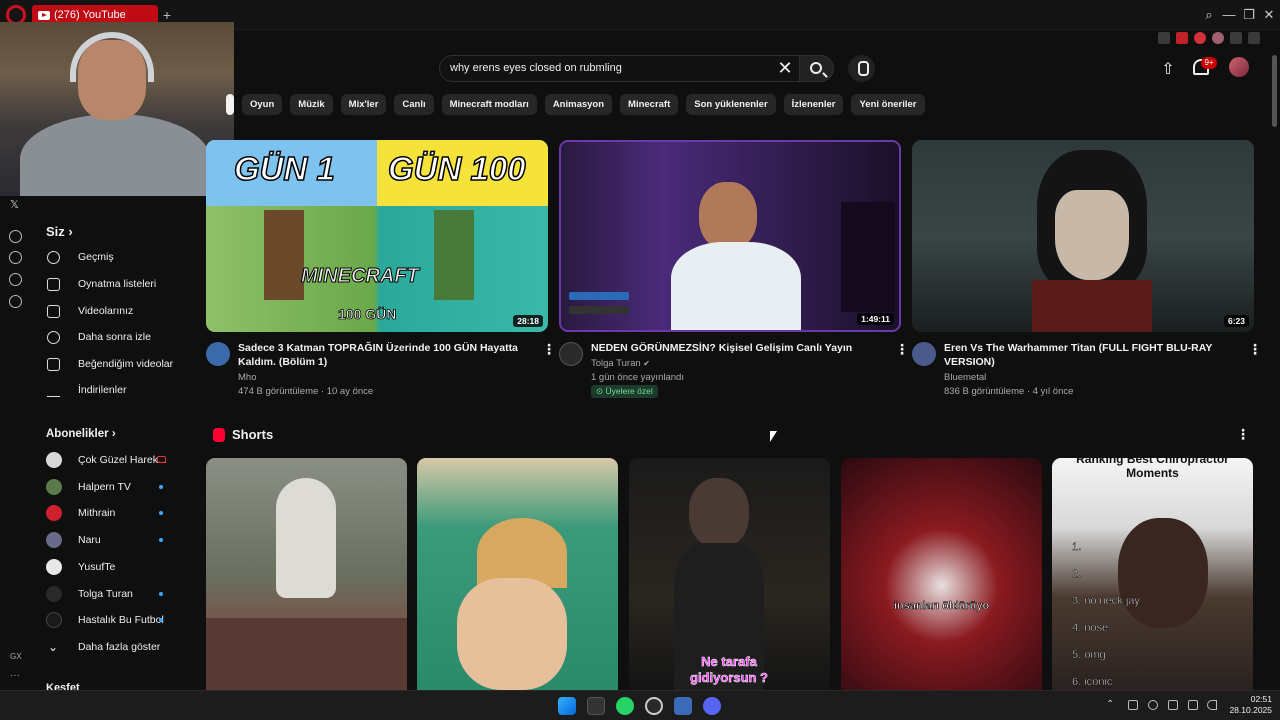 The width and height of the screenshot is (1280, 720). What do you see at coordinates (729, 574) in the screenshot?
I see `short-thumbnail: Ne tarafa gidiyorsun ?` at bounding box center [729, 574].